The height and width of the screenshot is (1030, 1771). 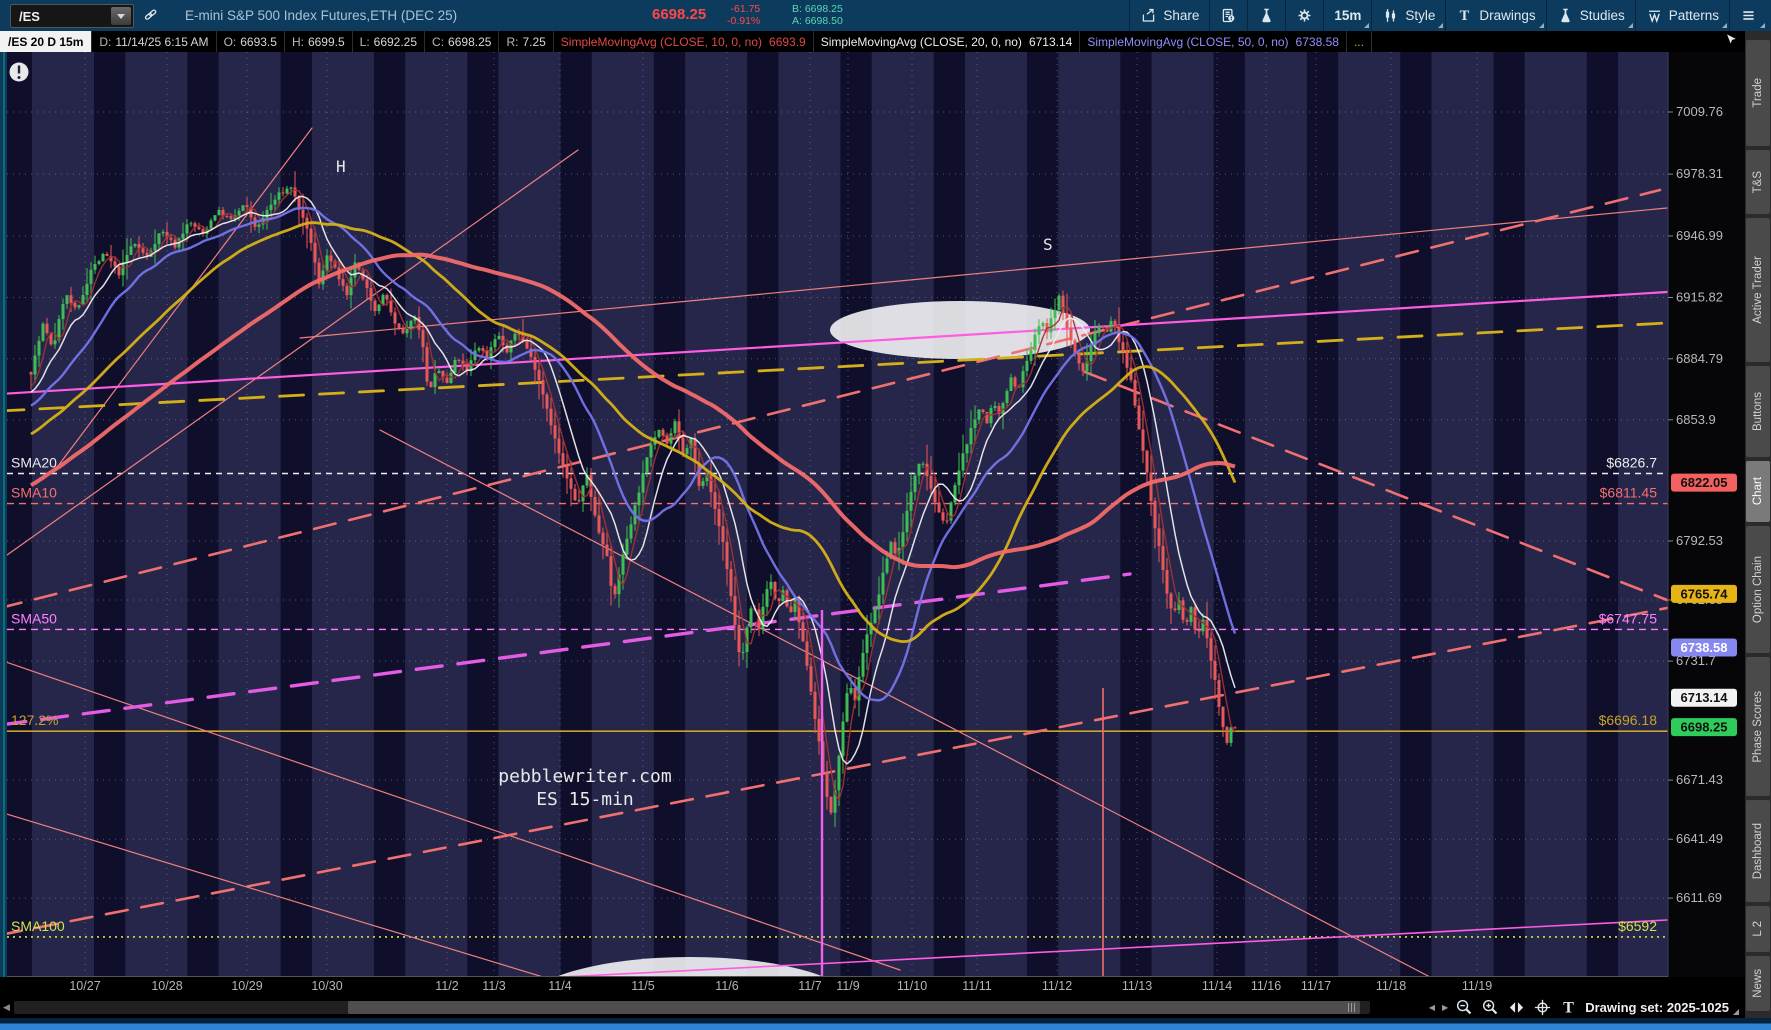 I want to click on sidebar-tab-news: News, so click(x=1758, y=983).